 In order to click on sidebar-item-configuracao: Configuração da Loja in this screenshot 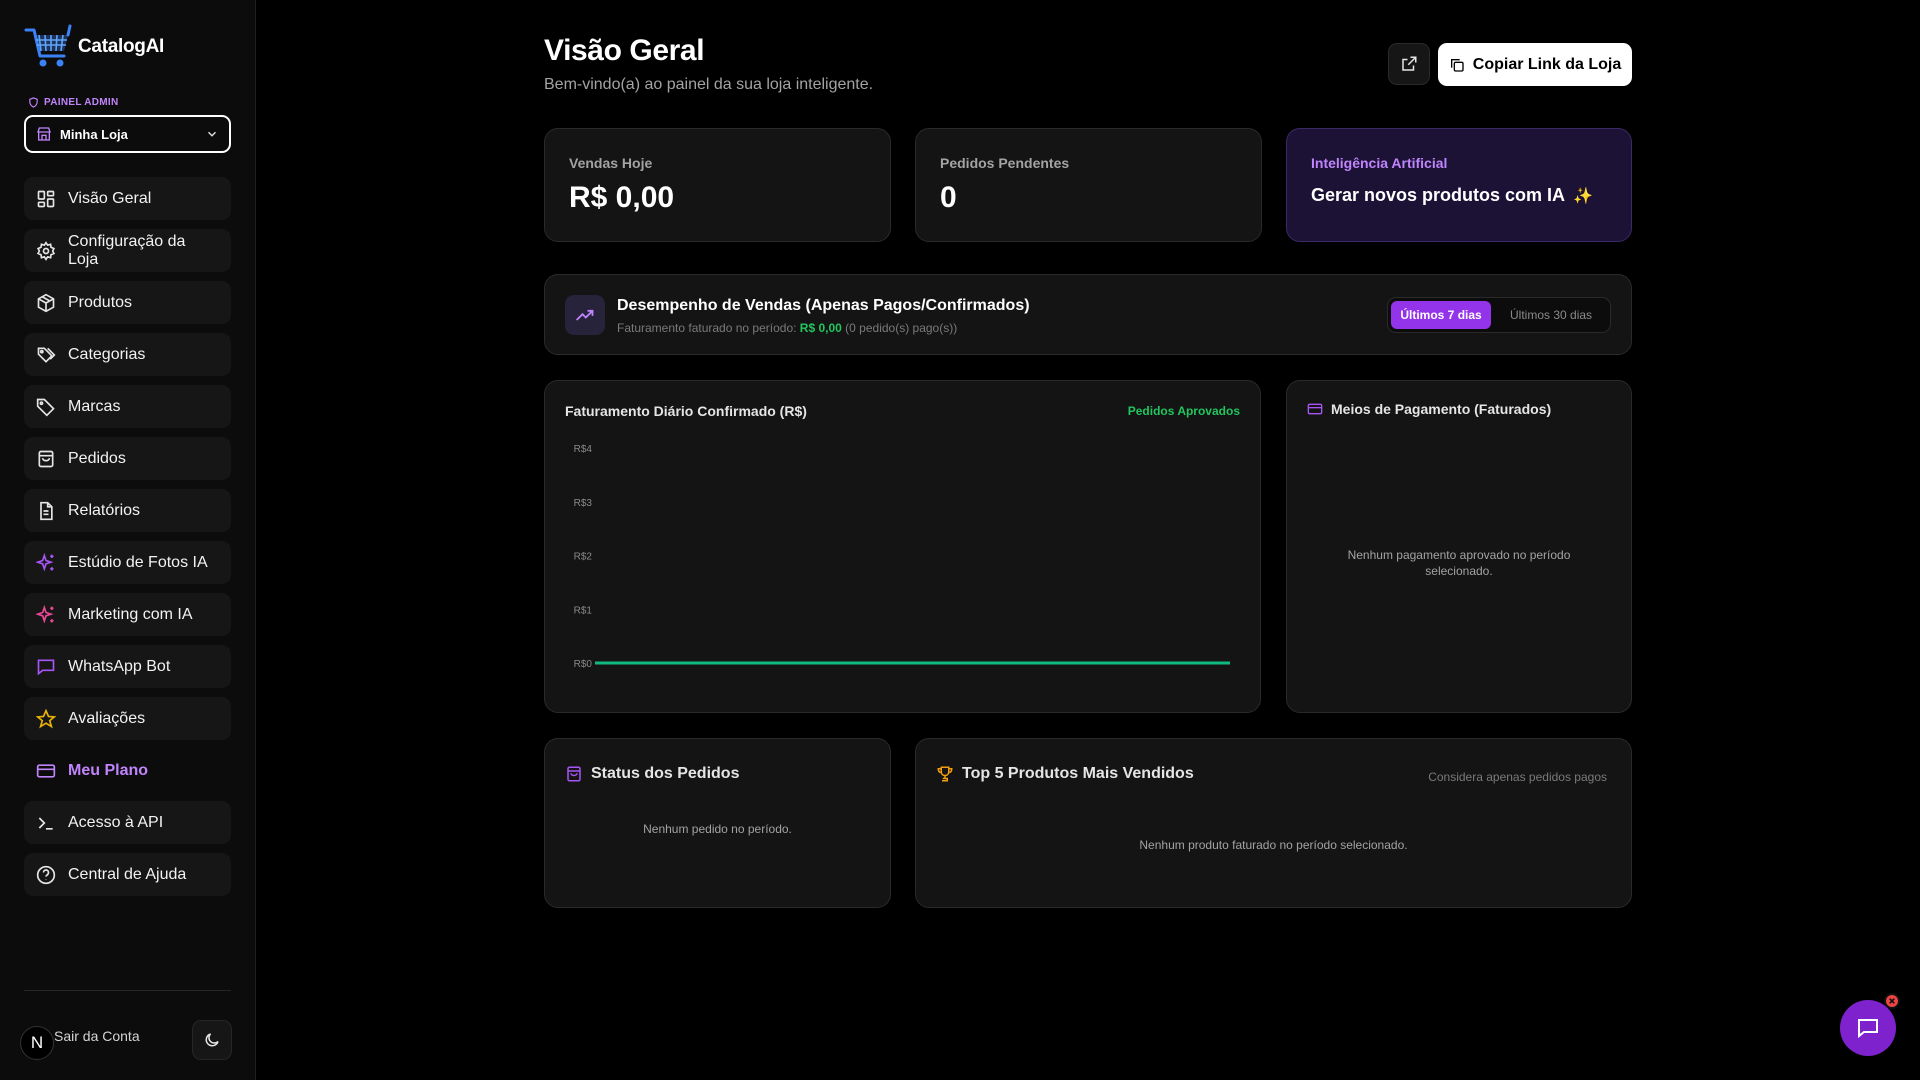, I will do `click(127, 250)`.